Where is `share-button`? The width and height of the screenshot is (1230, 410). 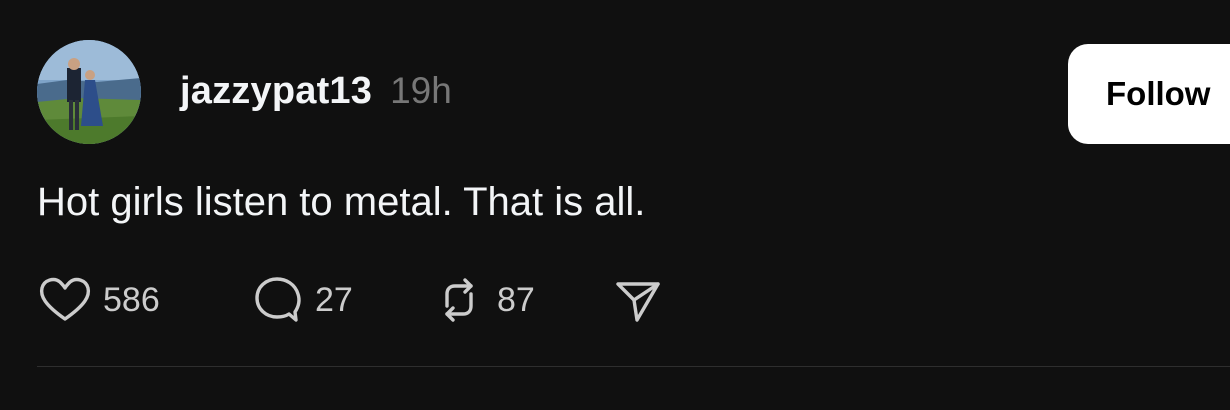 share-button is located at coordinates (637, 300).